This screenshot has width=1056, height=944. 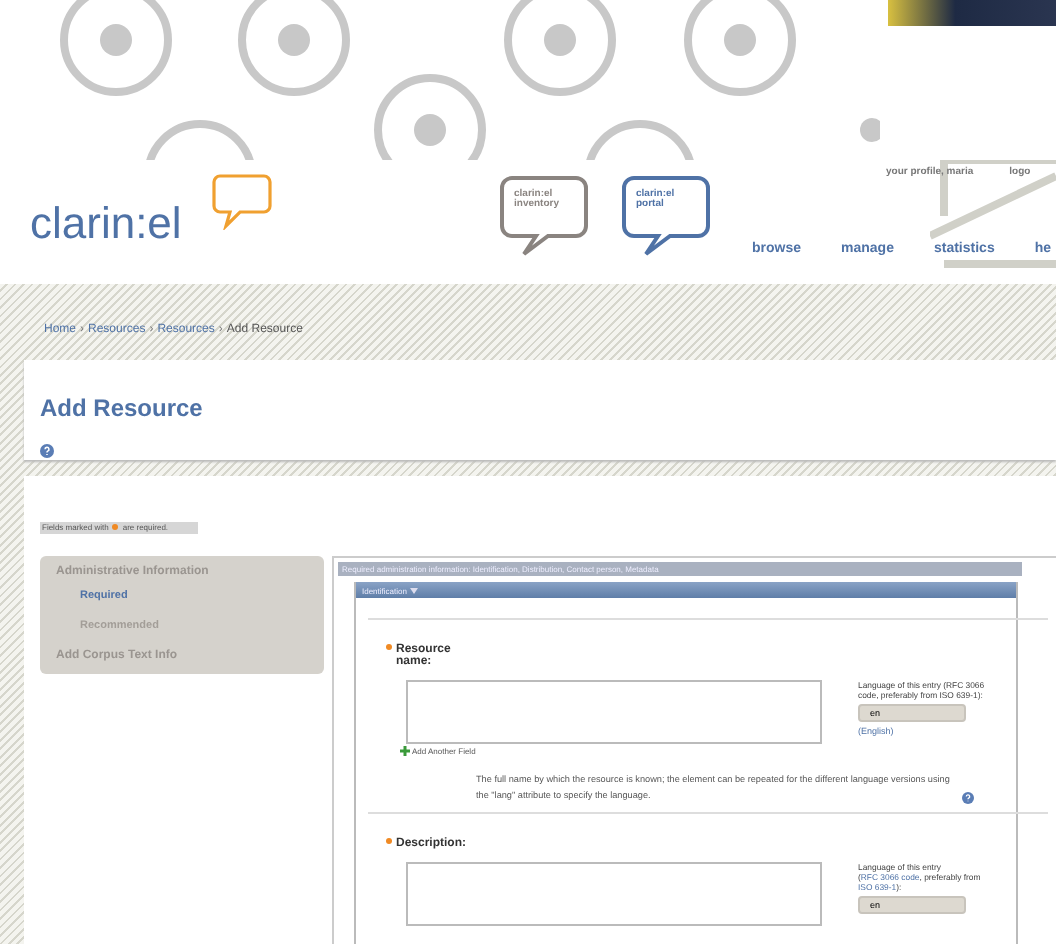 What do you see at coordinates (122, 408) in the screenshot?
I see `page-title: Add Resource` at bounding box center [122, 408].